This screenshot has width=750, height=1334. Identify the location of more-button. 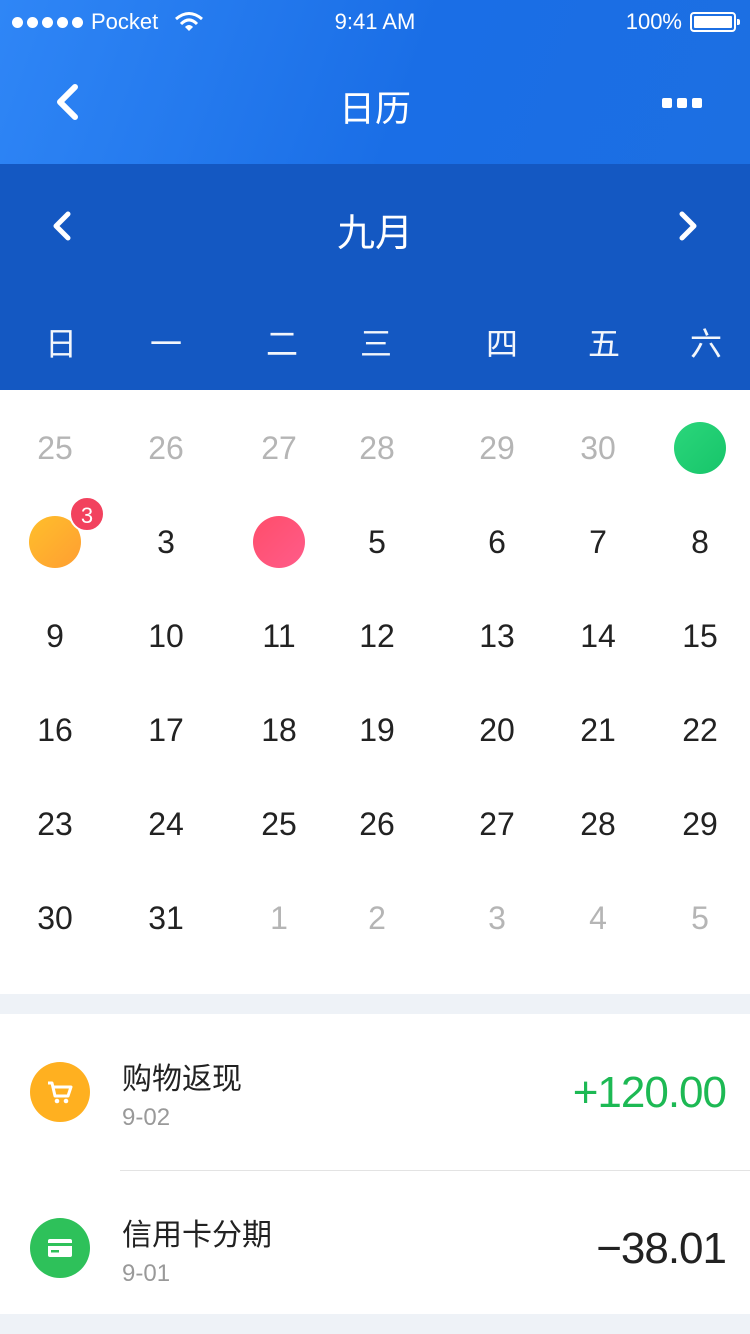
(682, 103).